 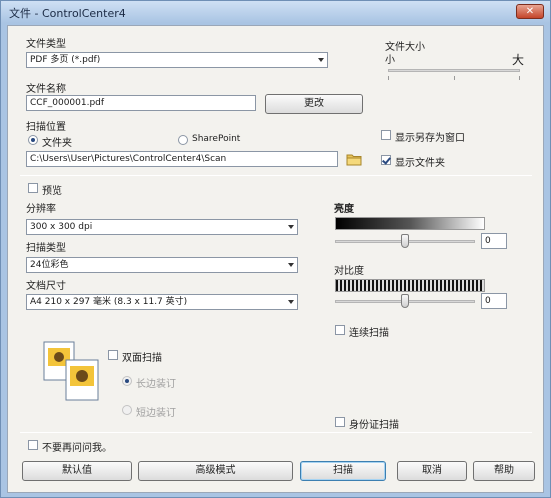 What do you see at coordinates (46, 127) in the screenshot?
I see `scan-location-label: 扫描位置` at bounding box center [46, 127].